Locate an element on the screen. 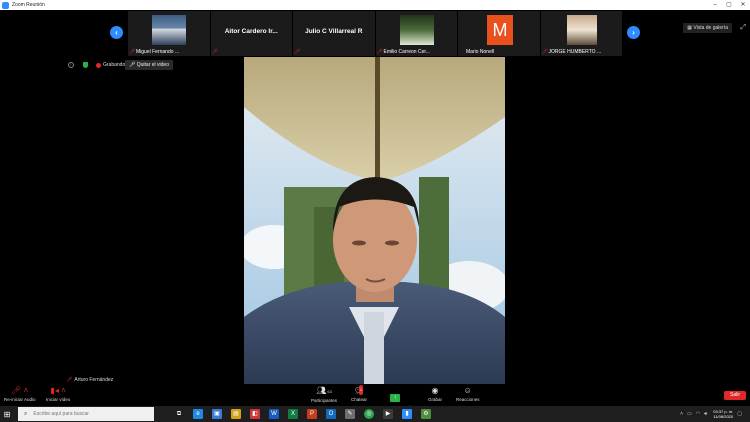  self-view-name: 🎤︎ Arturo Fernández is located at coordinates (89, 380).